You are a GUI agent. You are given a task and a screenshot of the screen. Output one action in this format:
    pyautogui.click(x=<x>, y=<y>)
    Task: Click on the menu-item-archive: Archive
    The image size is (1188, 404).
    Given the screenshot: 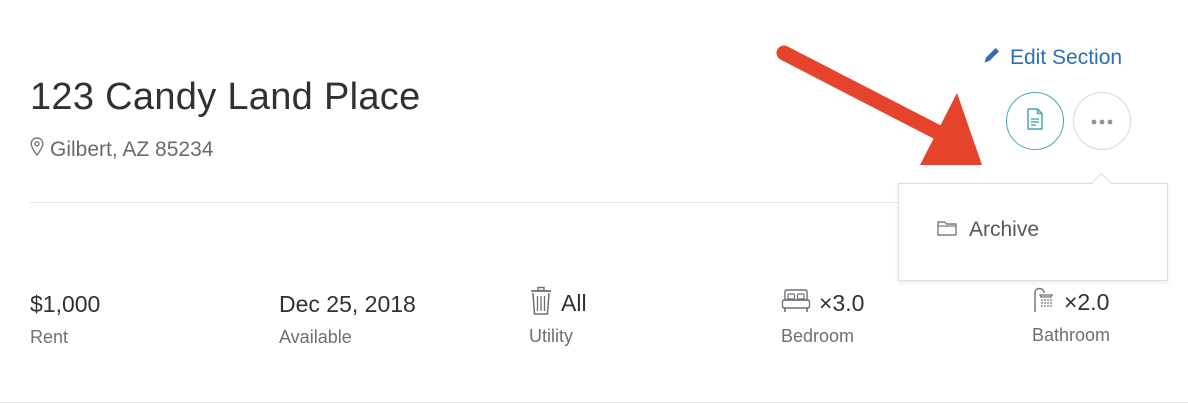 What is the action you would take?
    pyautogui.click(x=988, y=230)
    